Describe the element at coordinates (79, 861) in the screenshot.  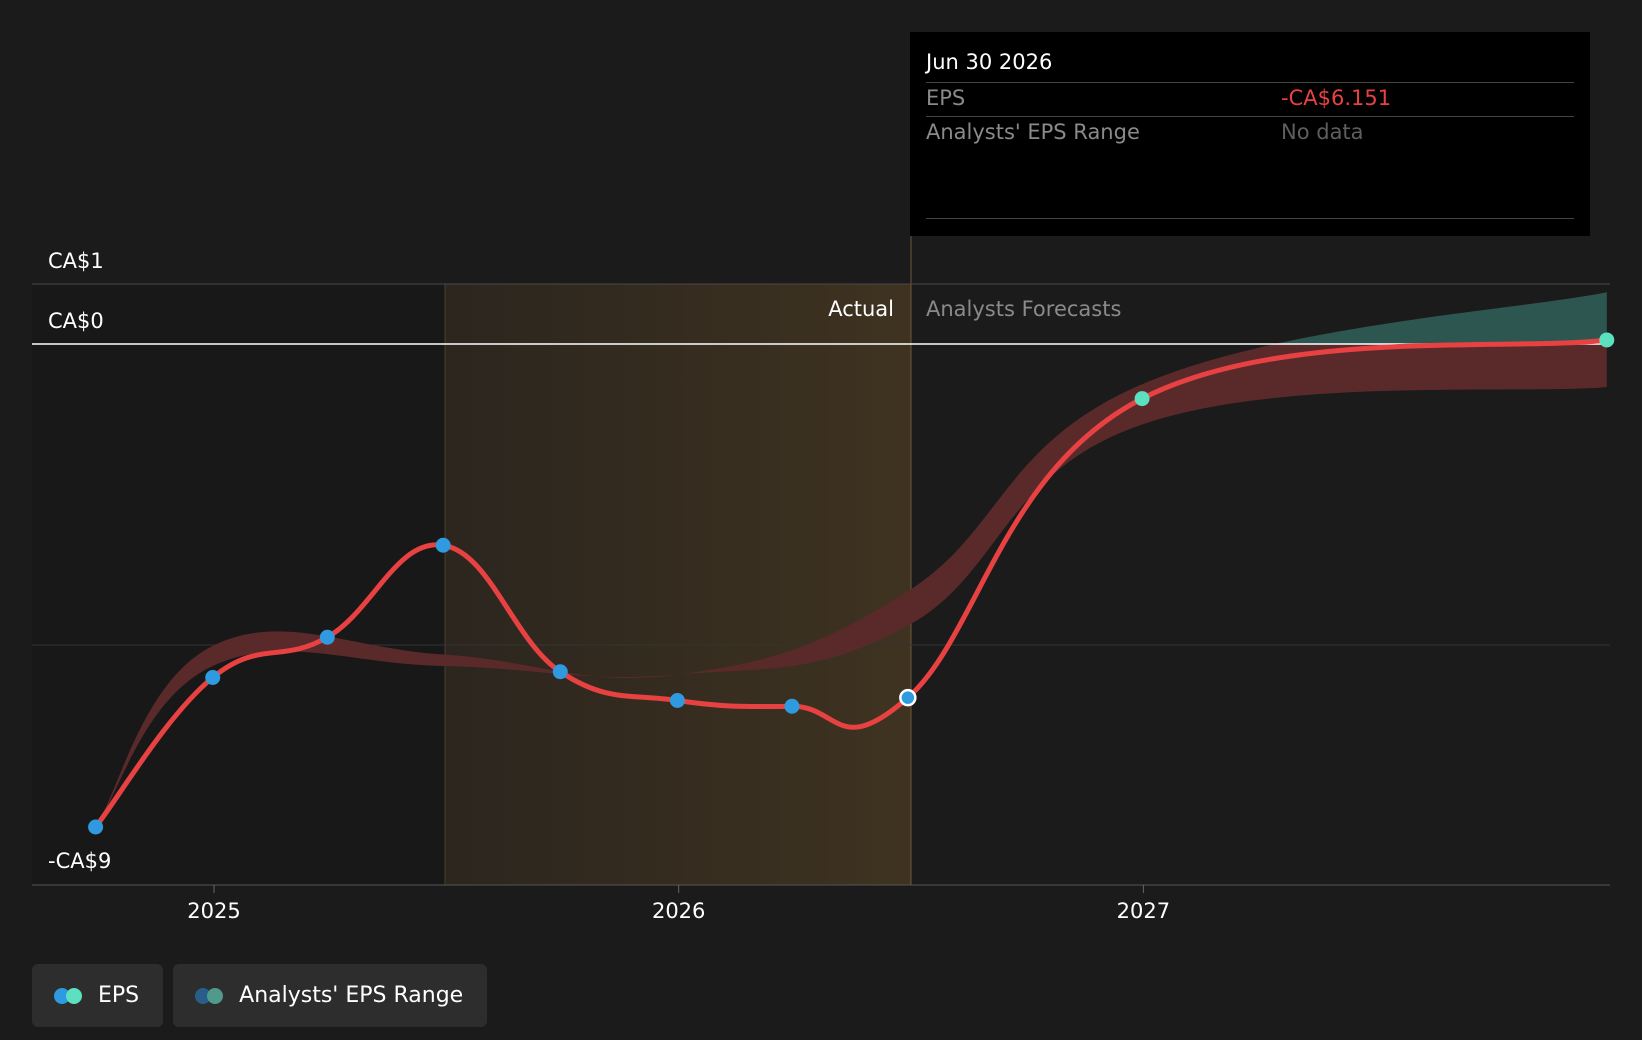
I see `y-label-ca-9: -CA$9` at that location.